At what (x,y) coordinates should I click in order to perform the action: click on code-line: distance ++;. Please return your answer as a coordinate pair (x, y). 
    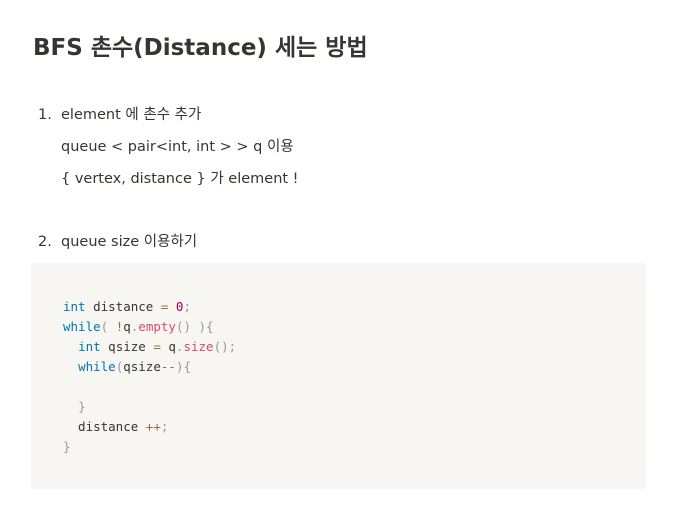
    Looking at the image, I should click on (115, 427).